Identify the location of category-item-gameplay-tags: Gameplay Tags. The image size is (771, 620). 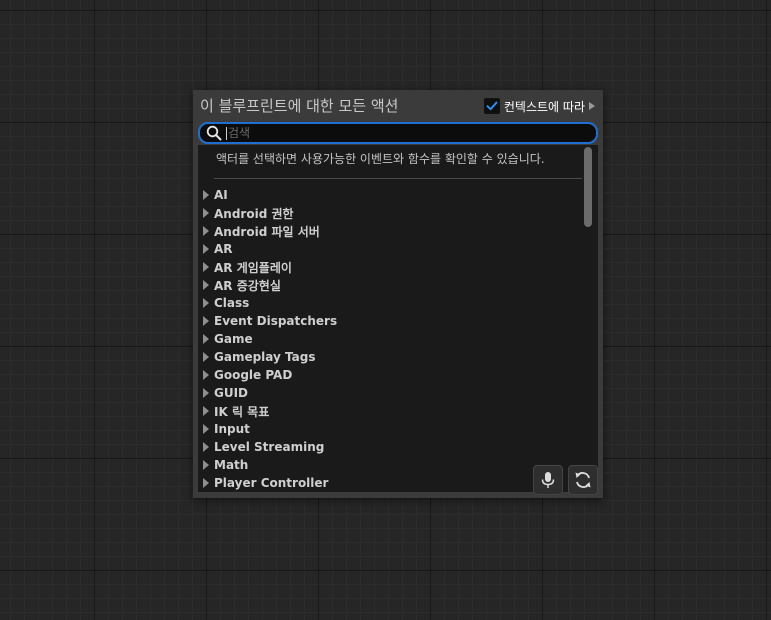
(267, 357).